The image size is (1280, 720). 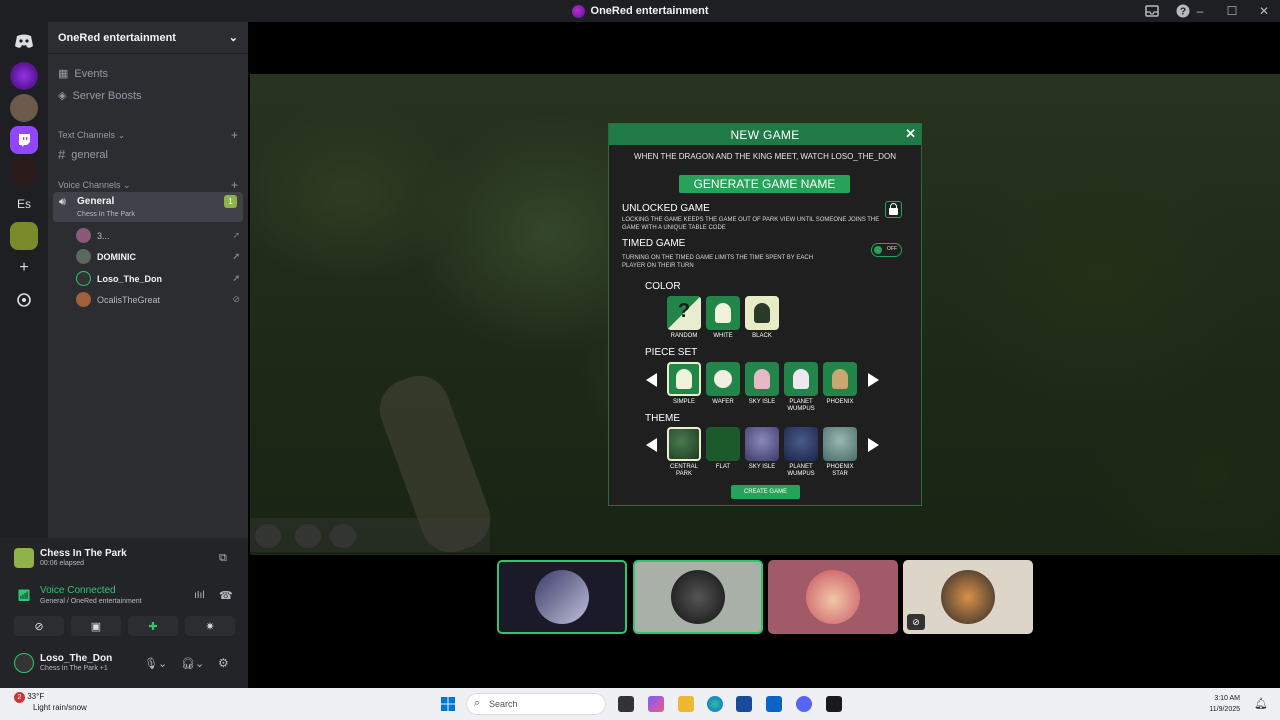 What do you see at coordinates (36, 696) in the screenshot?
I see `temperature: 33°F` at bounding box center [36, 696].